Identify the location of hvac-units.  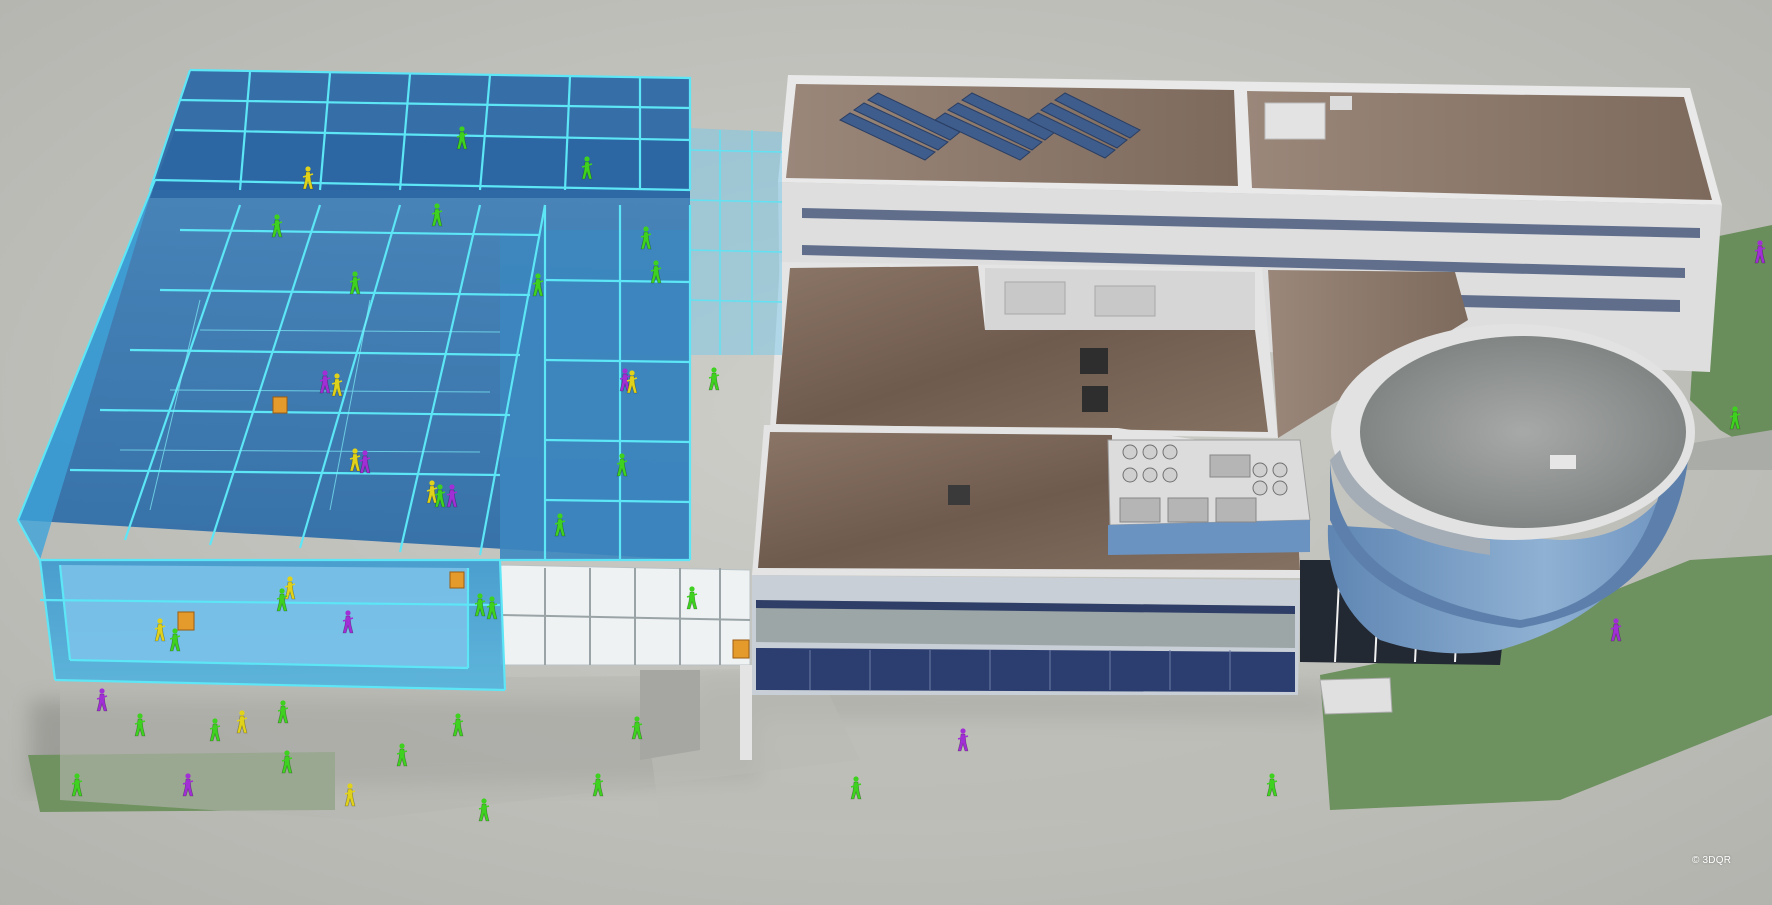
(1209, 497).